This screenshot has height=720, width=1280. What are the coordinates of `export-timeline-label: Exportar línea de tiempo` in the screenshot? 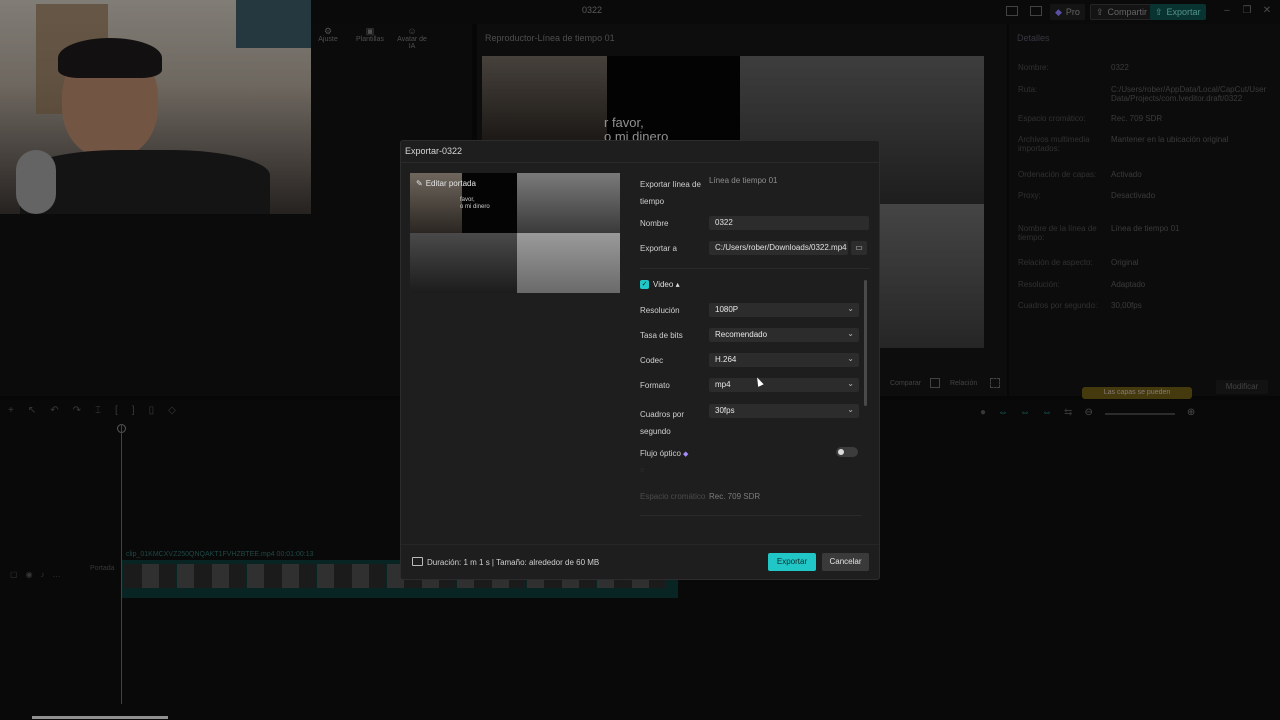 It's located at (670, 193).